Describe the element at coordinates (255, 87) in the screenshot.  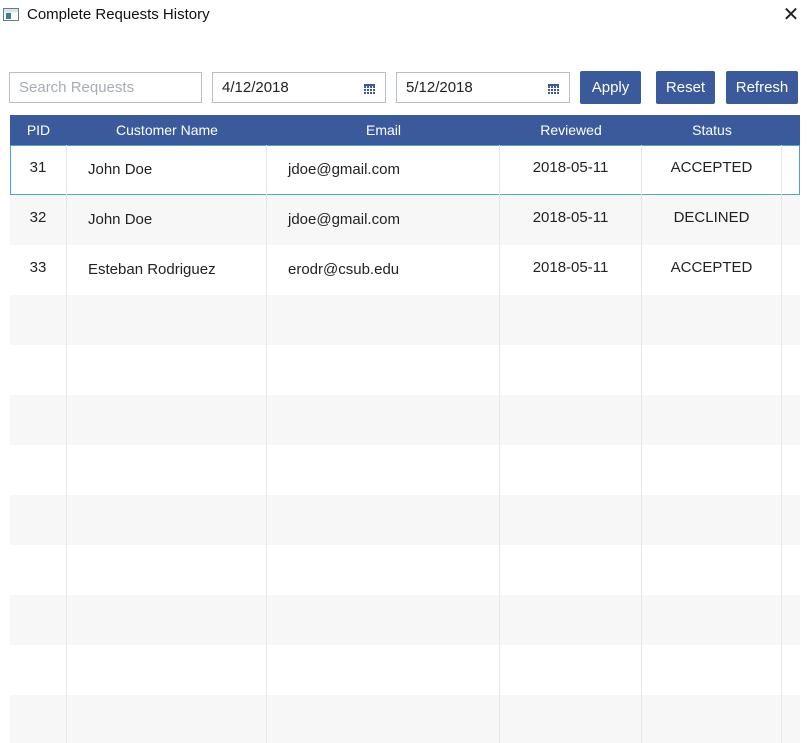
I see `date-from-value: 4/12/2018` at that location.